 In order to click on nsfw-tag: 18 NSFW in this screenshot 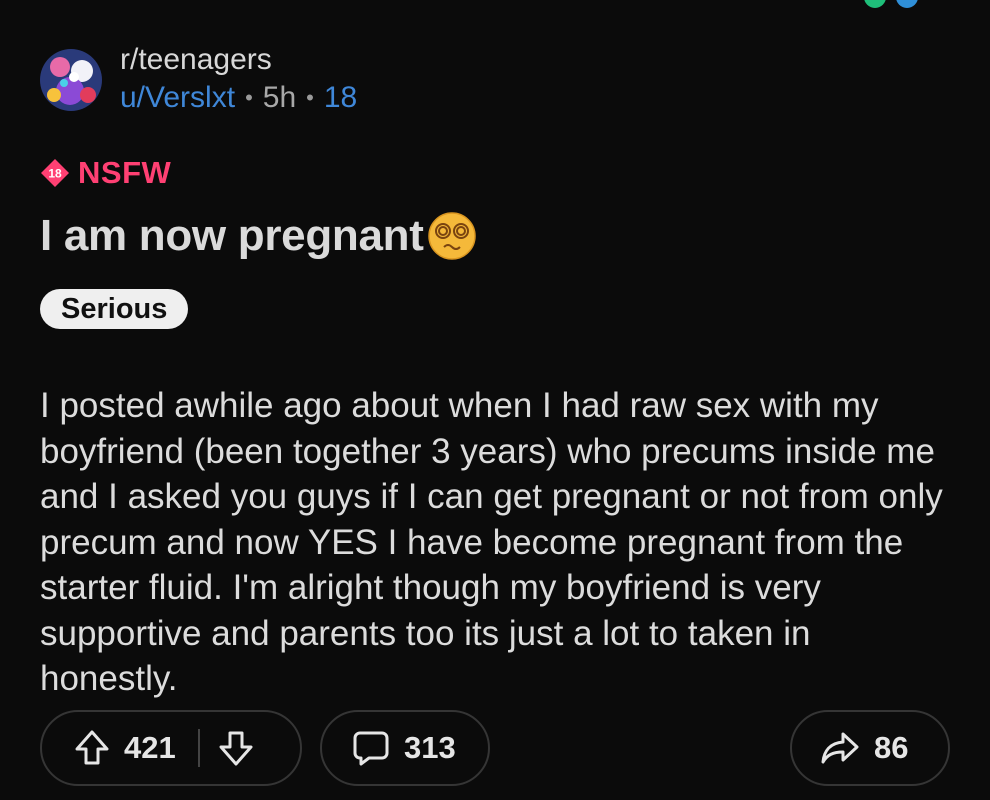, I will do `click(105, 173)`.